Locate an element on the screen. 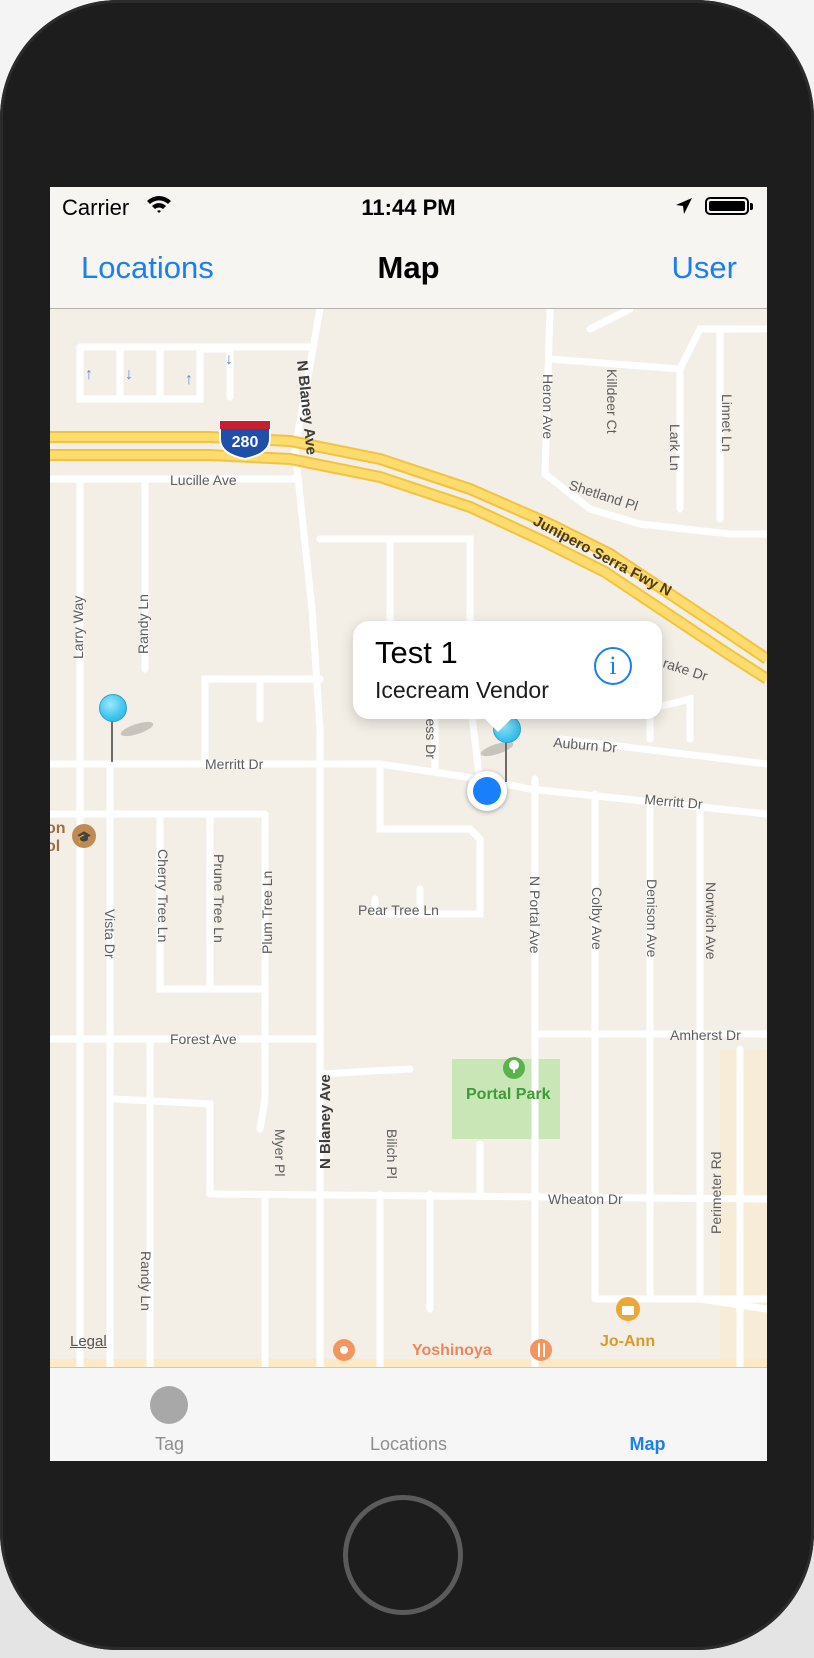 This screenshot has height=1658, width=814. svg-text: Denison Ave is located at coordinates (652, 918).